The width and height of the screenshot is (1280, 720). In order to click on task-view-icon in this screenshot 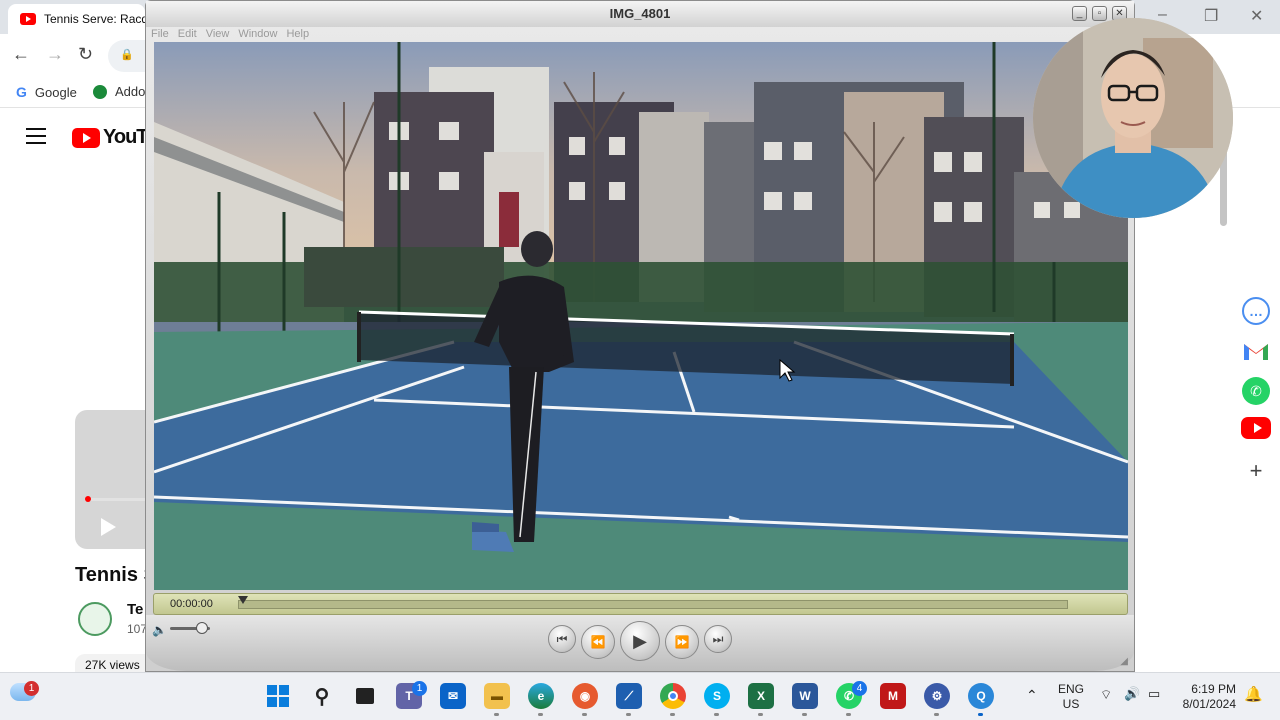, I will do `click(365, 696)`.